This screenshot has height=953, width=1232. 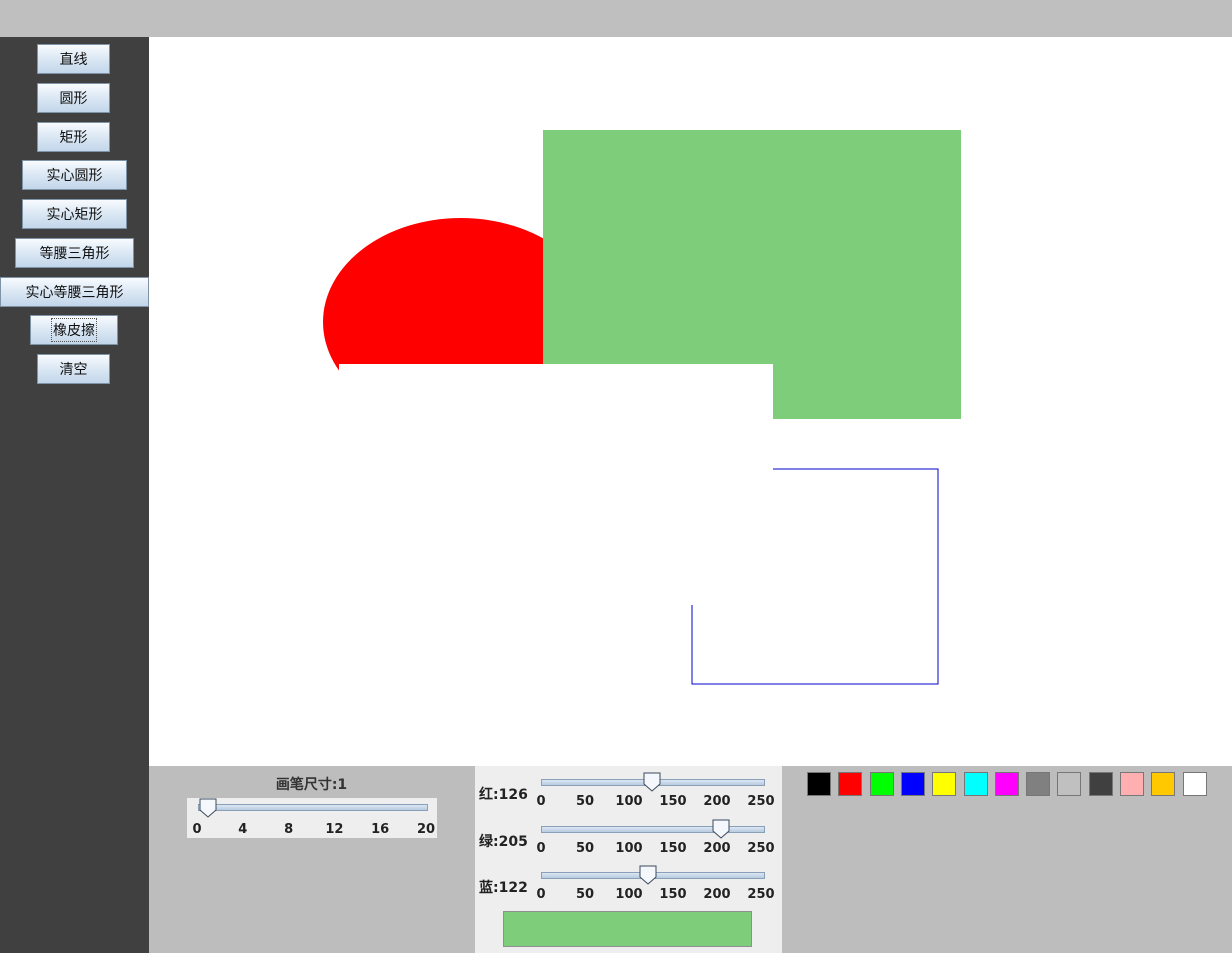 What do you see at coordinates (655, 802) in the screenshot?
I see `red-slider-ticks: 0 50 100 150 200 250` at bounding box center [655, 802].